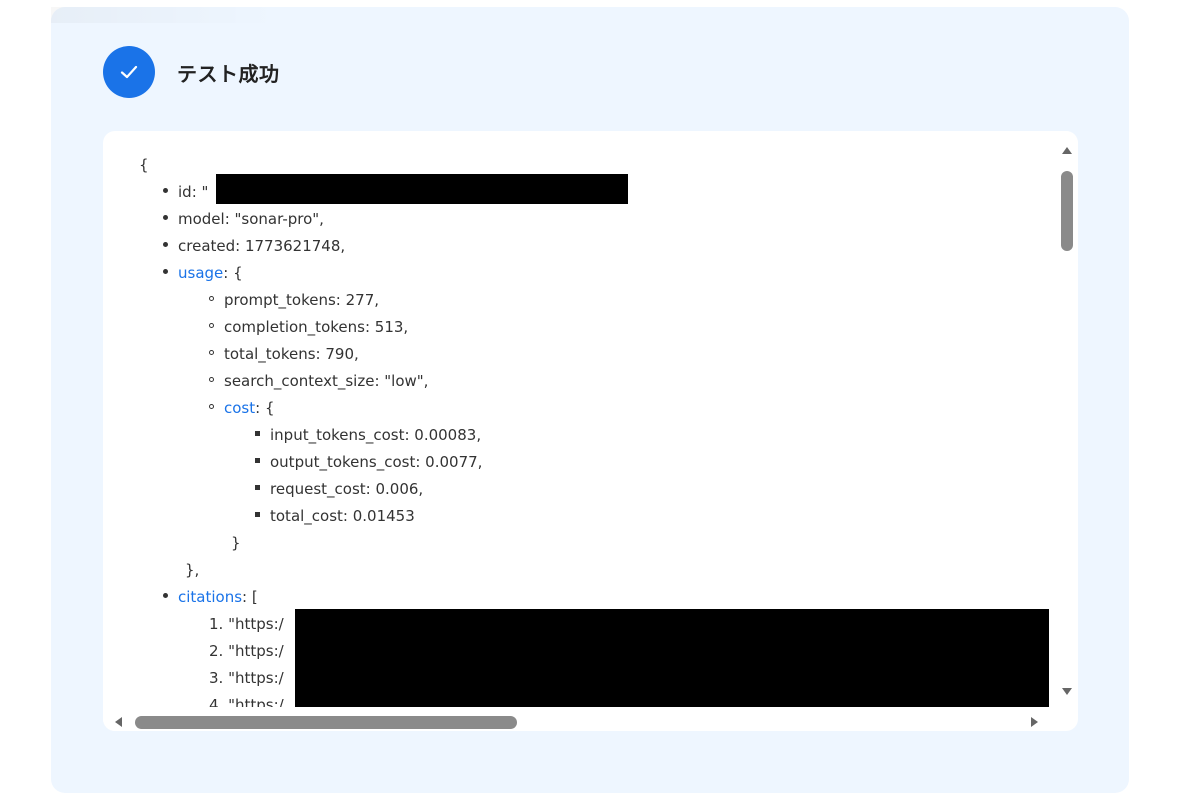 The width and height of the screenshot is (1190, 793). I want to click on usage-item: total_tokens: 790,, so click(284, 354).